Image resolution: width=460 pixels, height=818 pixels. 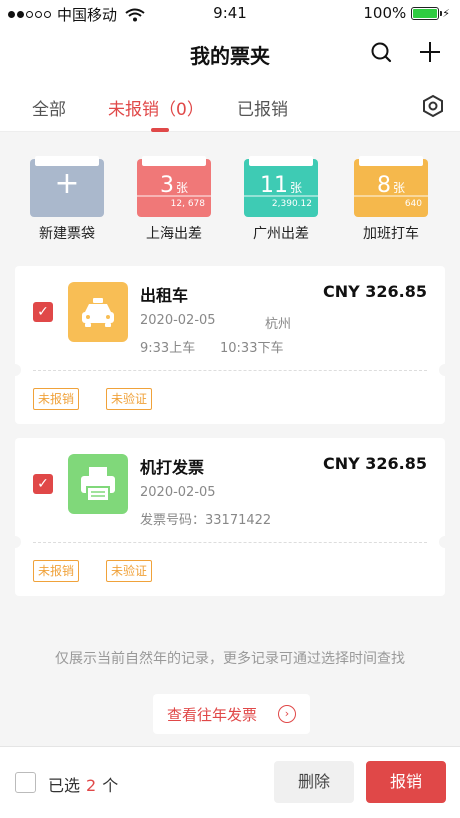 What do you see at coordinates (406, 782) in the screenshot?
I see `reimburse-button: 报销` at bounding box center [406, 782].